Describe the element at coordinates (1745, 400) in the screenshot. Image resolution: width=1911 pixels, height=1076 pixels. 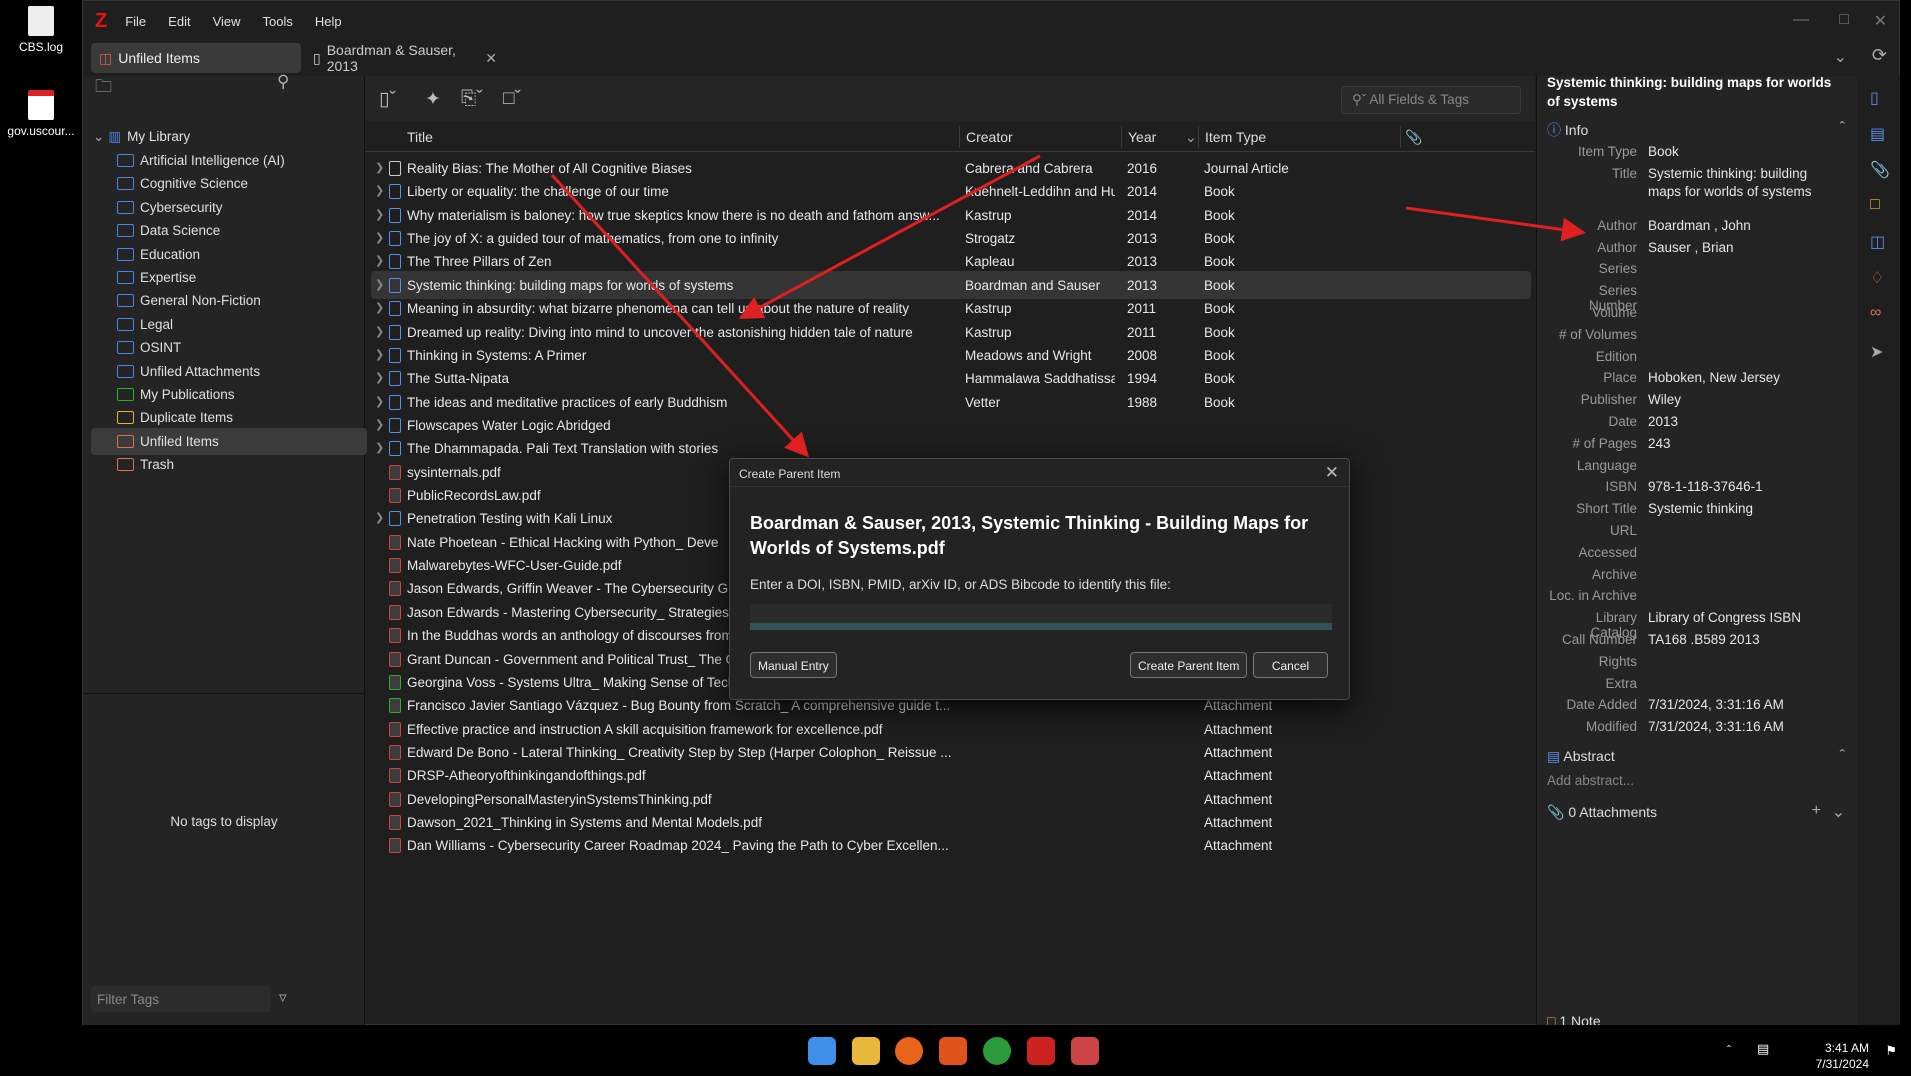
I see `field-value: Wiley` at that location.